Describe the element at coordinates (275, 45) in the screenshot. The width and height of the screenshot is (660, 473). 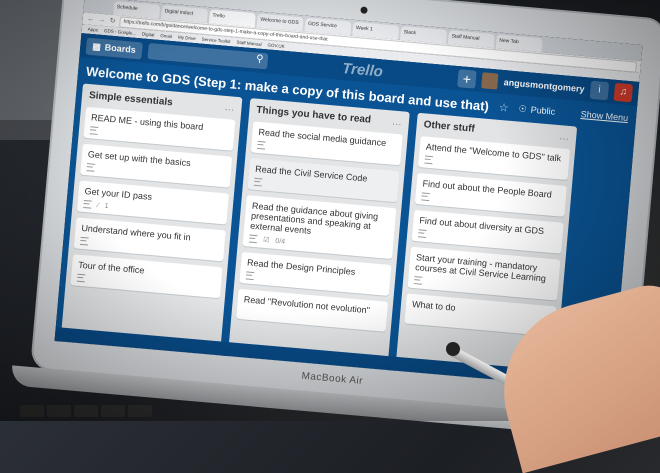
I see `bookmark-item: GOV.UK` at that location.